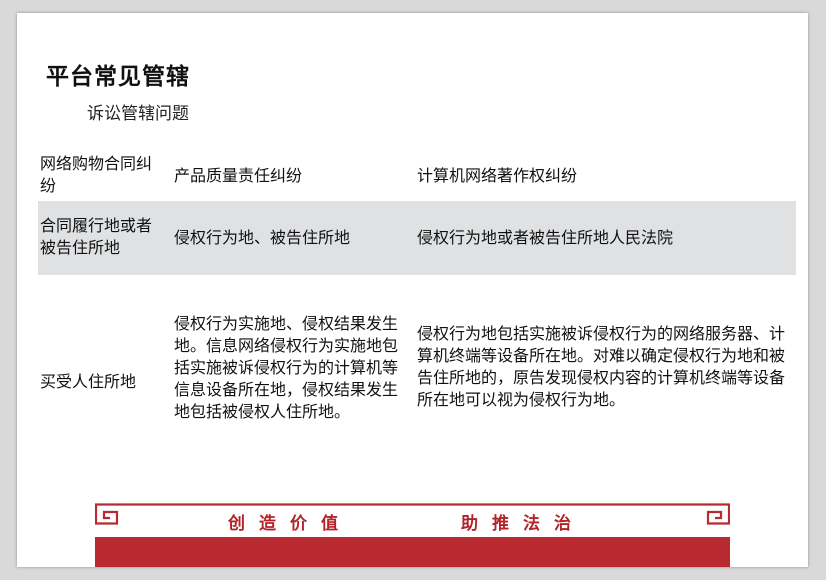 The image size is (826, 580). Describe the element at coordinates (545, 237) in the screenshot. I see `row-jurisdiction-b: 侵权行为地或者被告住所地人民法院` at that location.